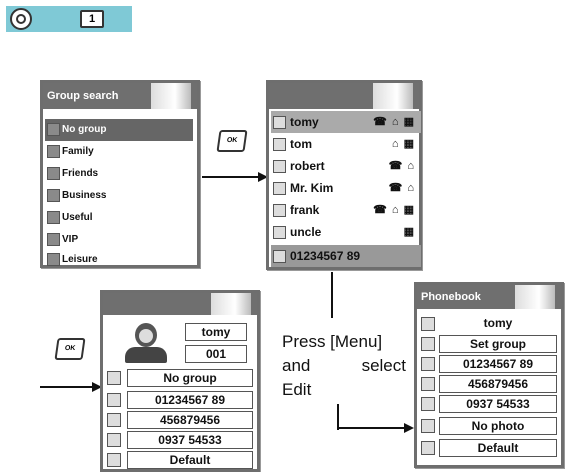 The width and height of the screenshot is (567, 472). I want to click on phonebook-title: Phonebook, so click(489, 297).